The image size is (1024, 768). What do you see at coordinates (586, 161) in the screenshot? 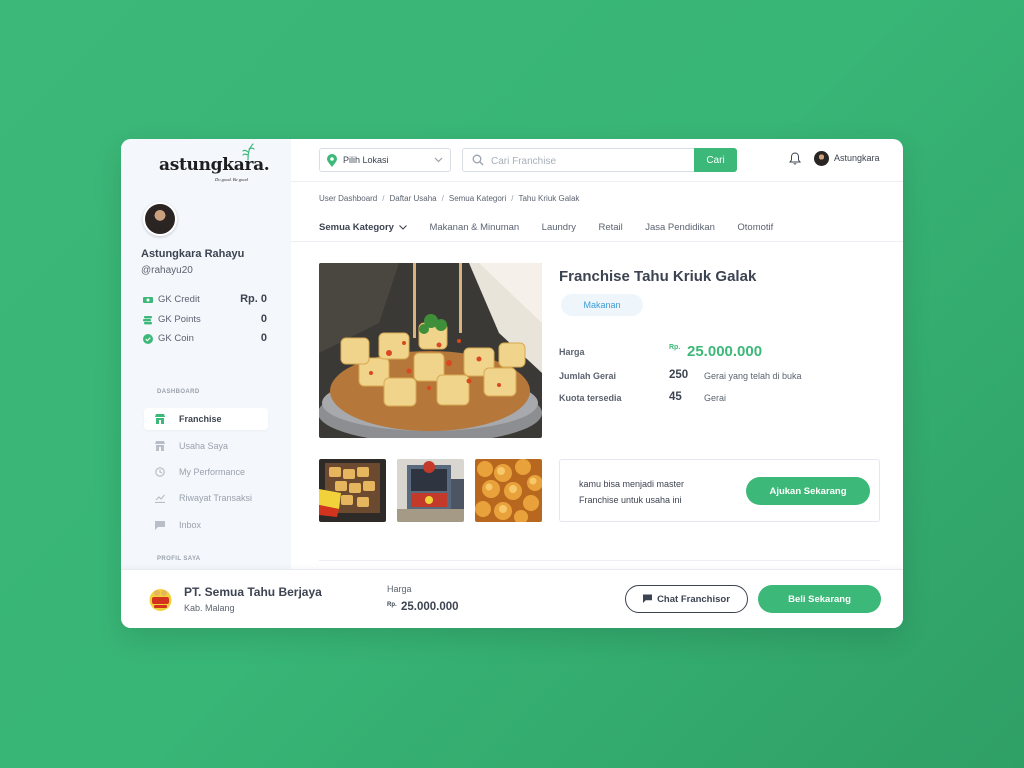
I see `search-input` at bounding box center [586, 161].